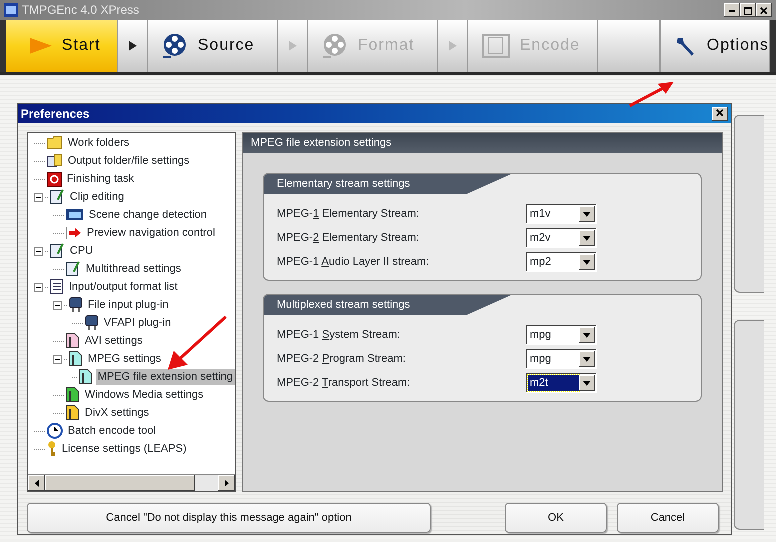 The image size is (776, 542). I want to click on tree-item: MPEG file extension setting, so click(165, 377).